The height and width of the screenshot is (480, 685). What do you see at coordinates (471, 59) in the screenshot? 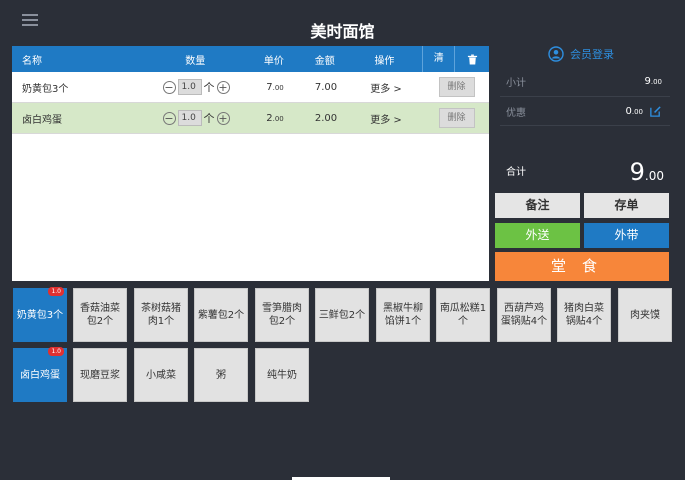
I see `trash-icon` at bounding box center [471, 59].